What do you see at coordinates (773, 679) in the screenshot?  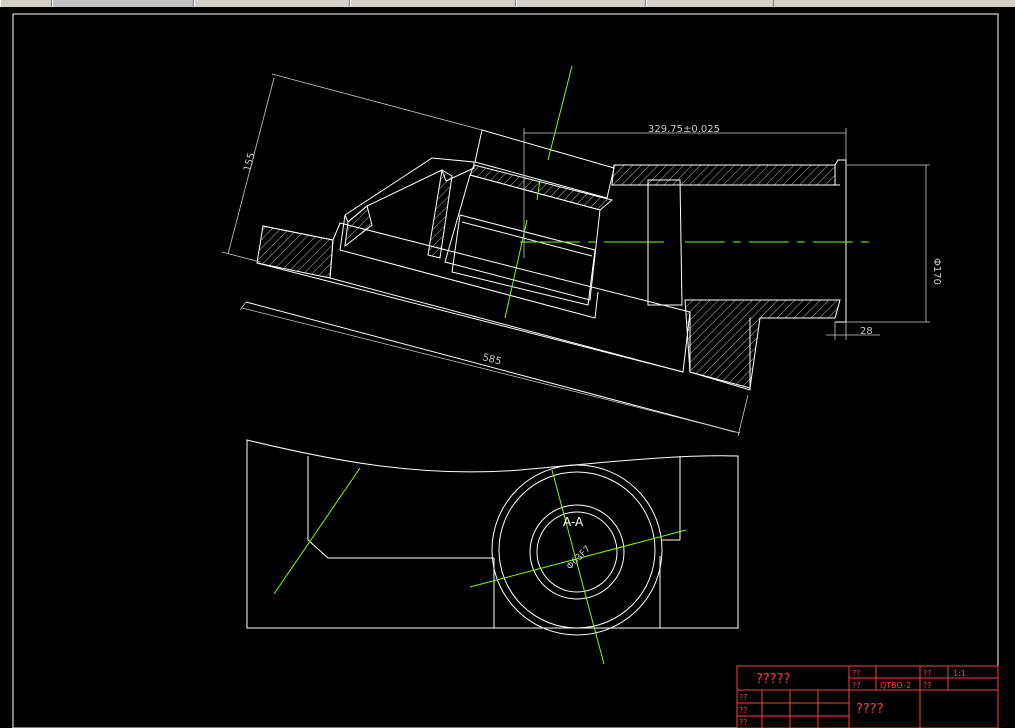 I see `tb-part-name: ?????` at bounding box center [773, 679].